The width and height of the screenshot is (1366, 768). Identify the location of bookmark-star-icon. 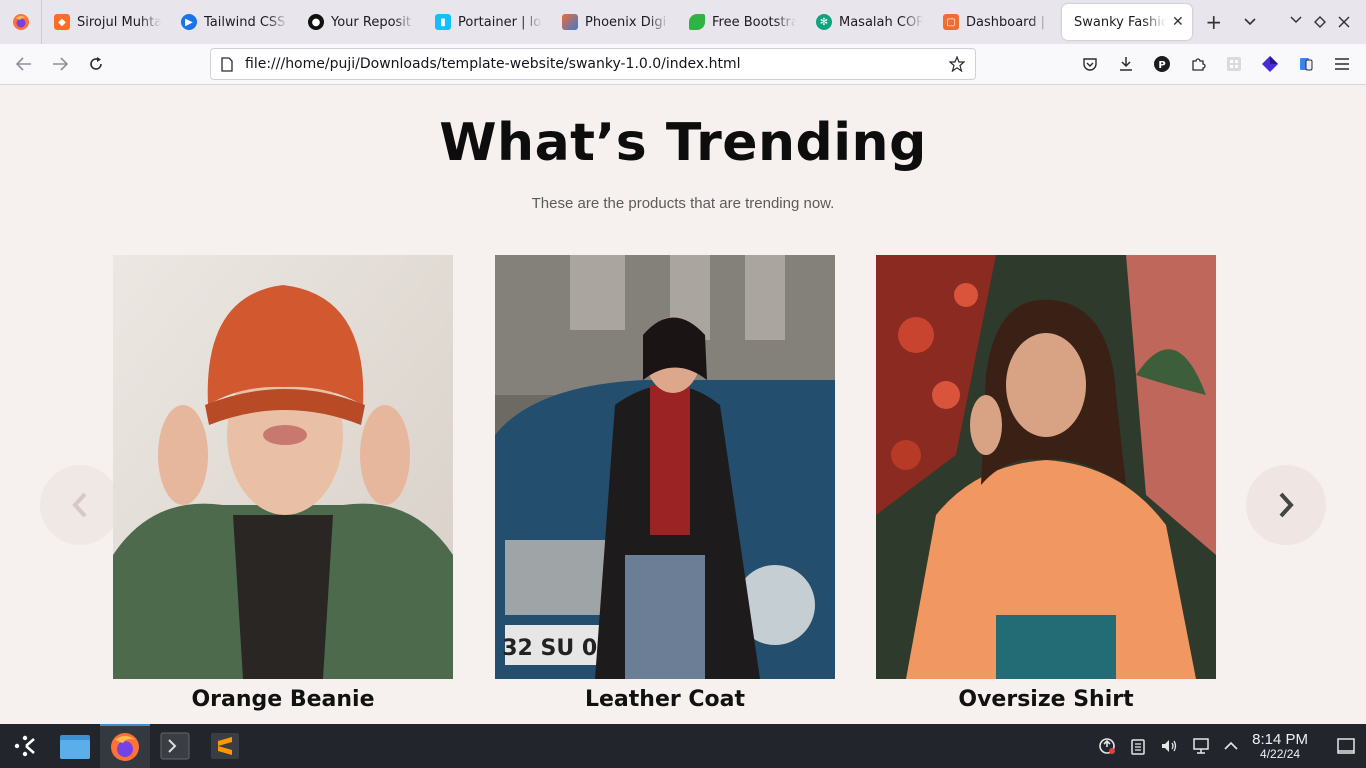
(957, 64).